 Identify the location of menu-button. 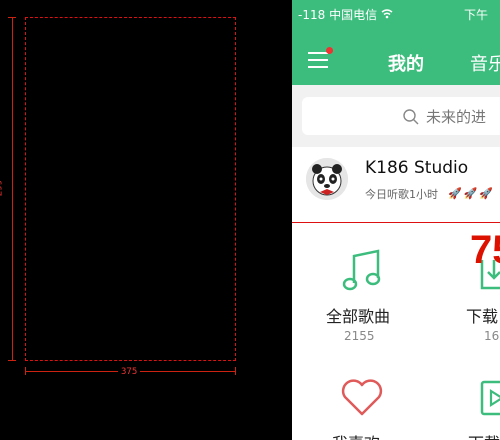
(320, 60).